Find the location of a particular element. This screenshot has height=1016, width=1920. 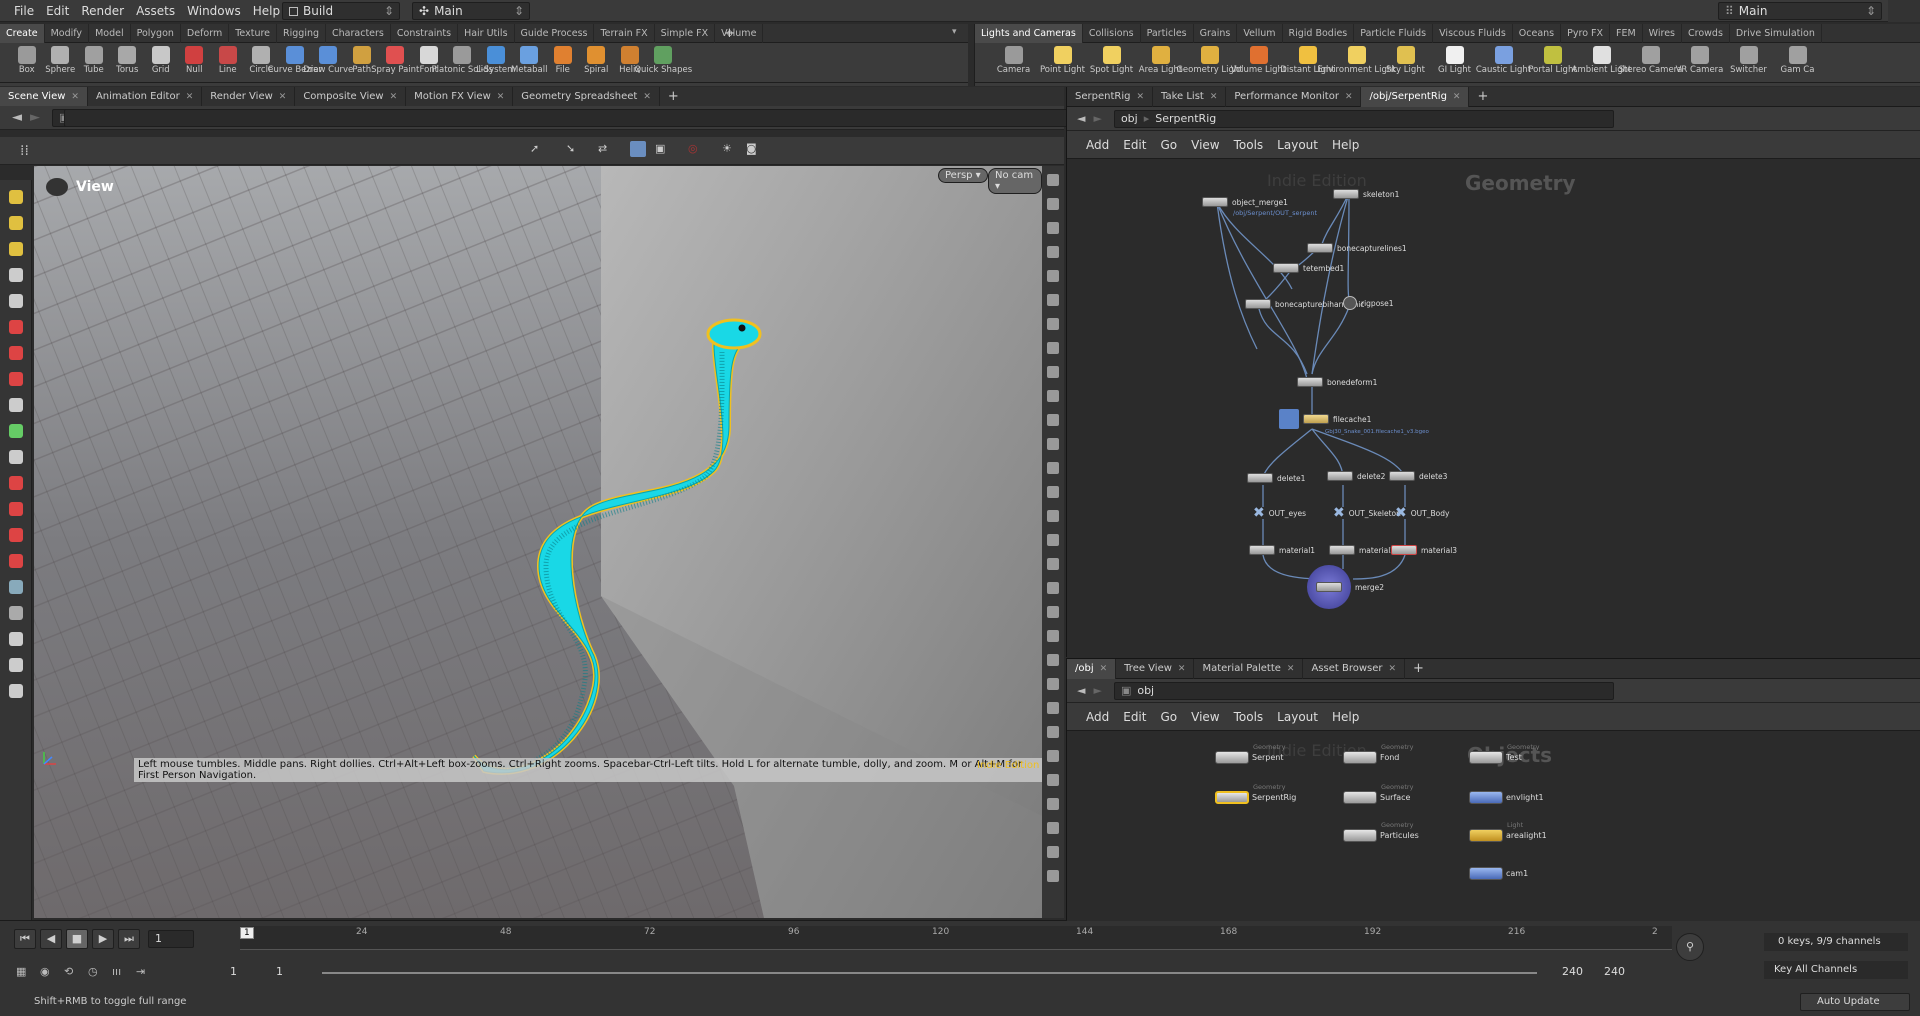

snap-icon is located at coordinates (638, 149).